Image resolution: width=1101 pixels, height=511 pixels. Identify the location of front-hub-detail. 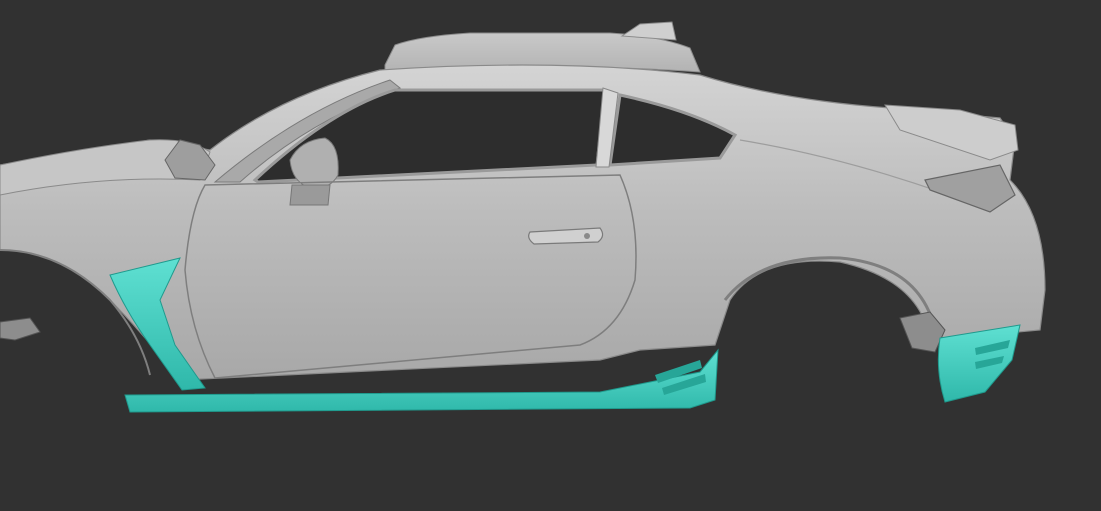
(20, 329).